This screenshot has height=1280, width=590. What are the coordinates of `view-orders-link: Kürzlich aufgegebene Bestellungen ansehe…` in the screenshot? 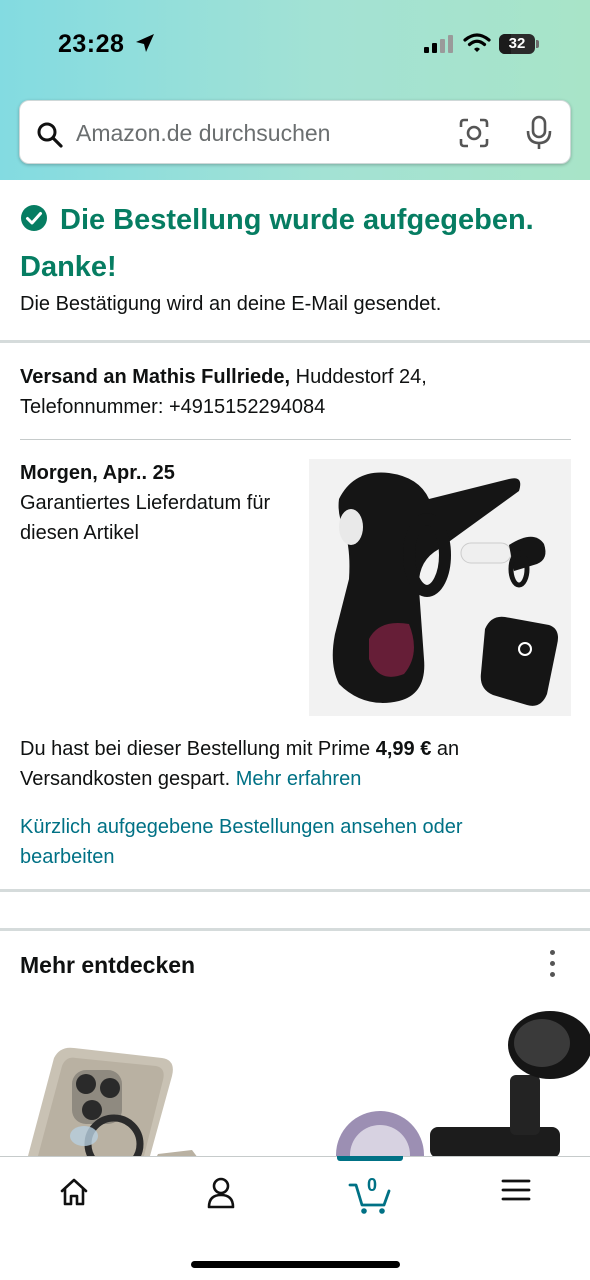 It's located at (290, 842).